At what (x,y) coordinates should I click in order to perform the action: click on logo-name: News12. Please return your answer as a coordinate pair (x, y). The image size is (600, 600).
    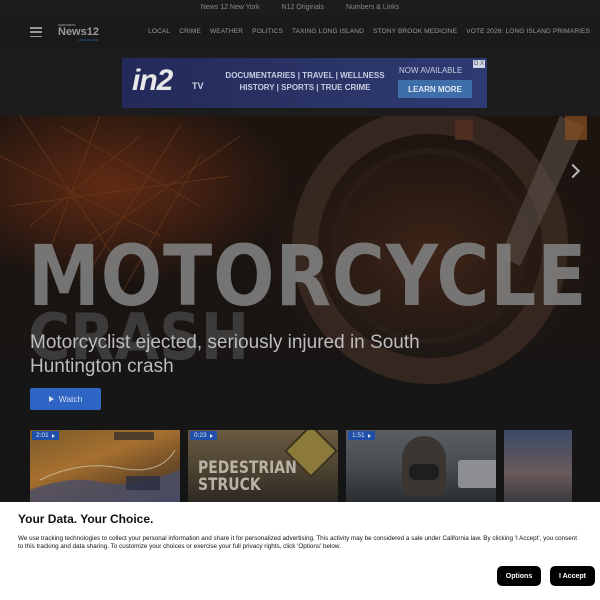
    Looking at the image, I should click on (78, 32).